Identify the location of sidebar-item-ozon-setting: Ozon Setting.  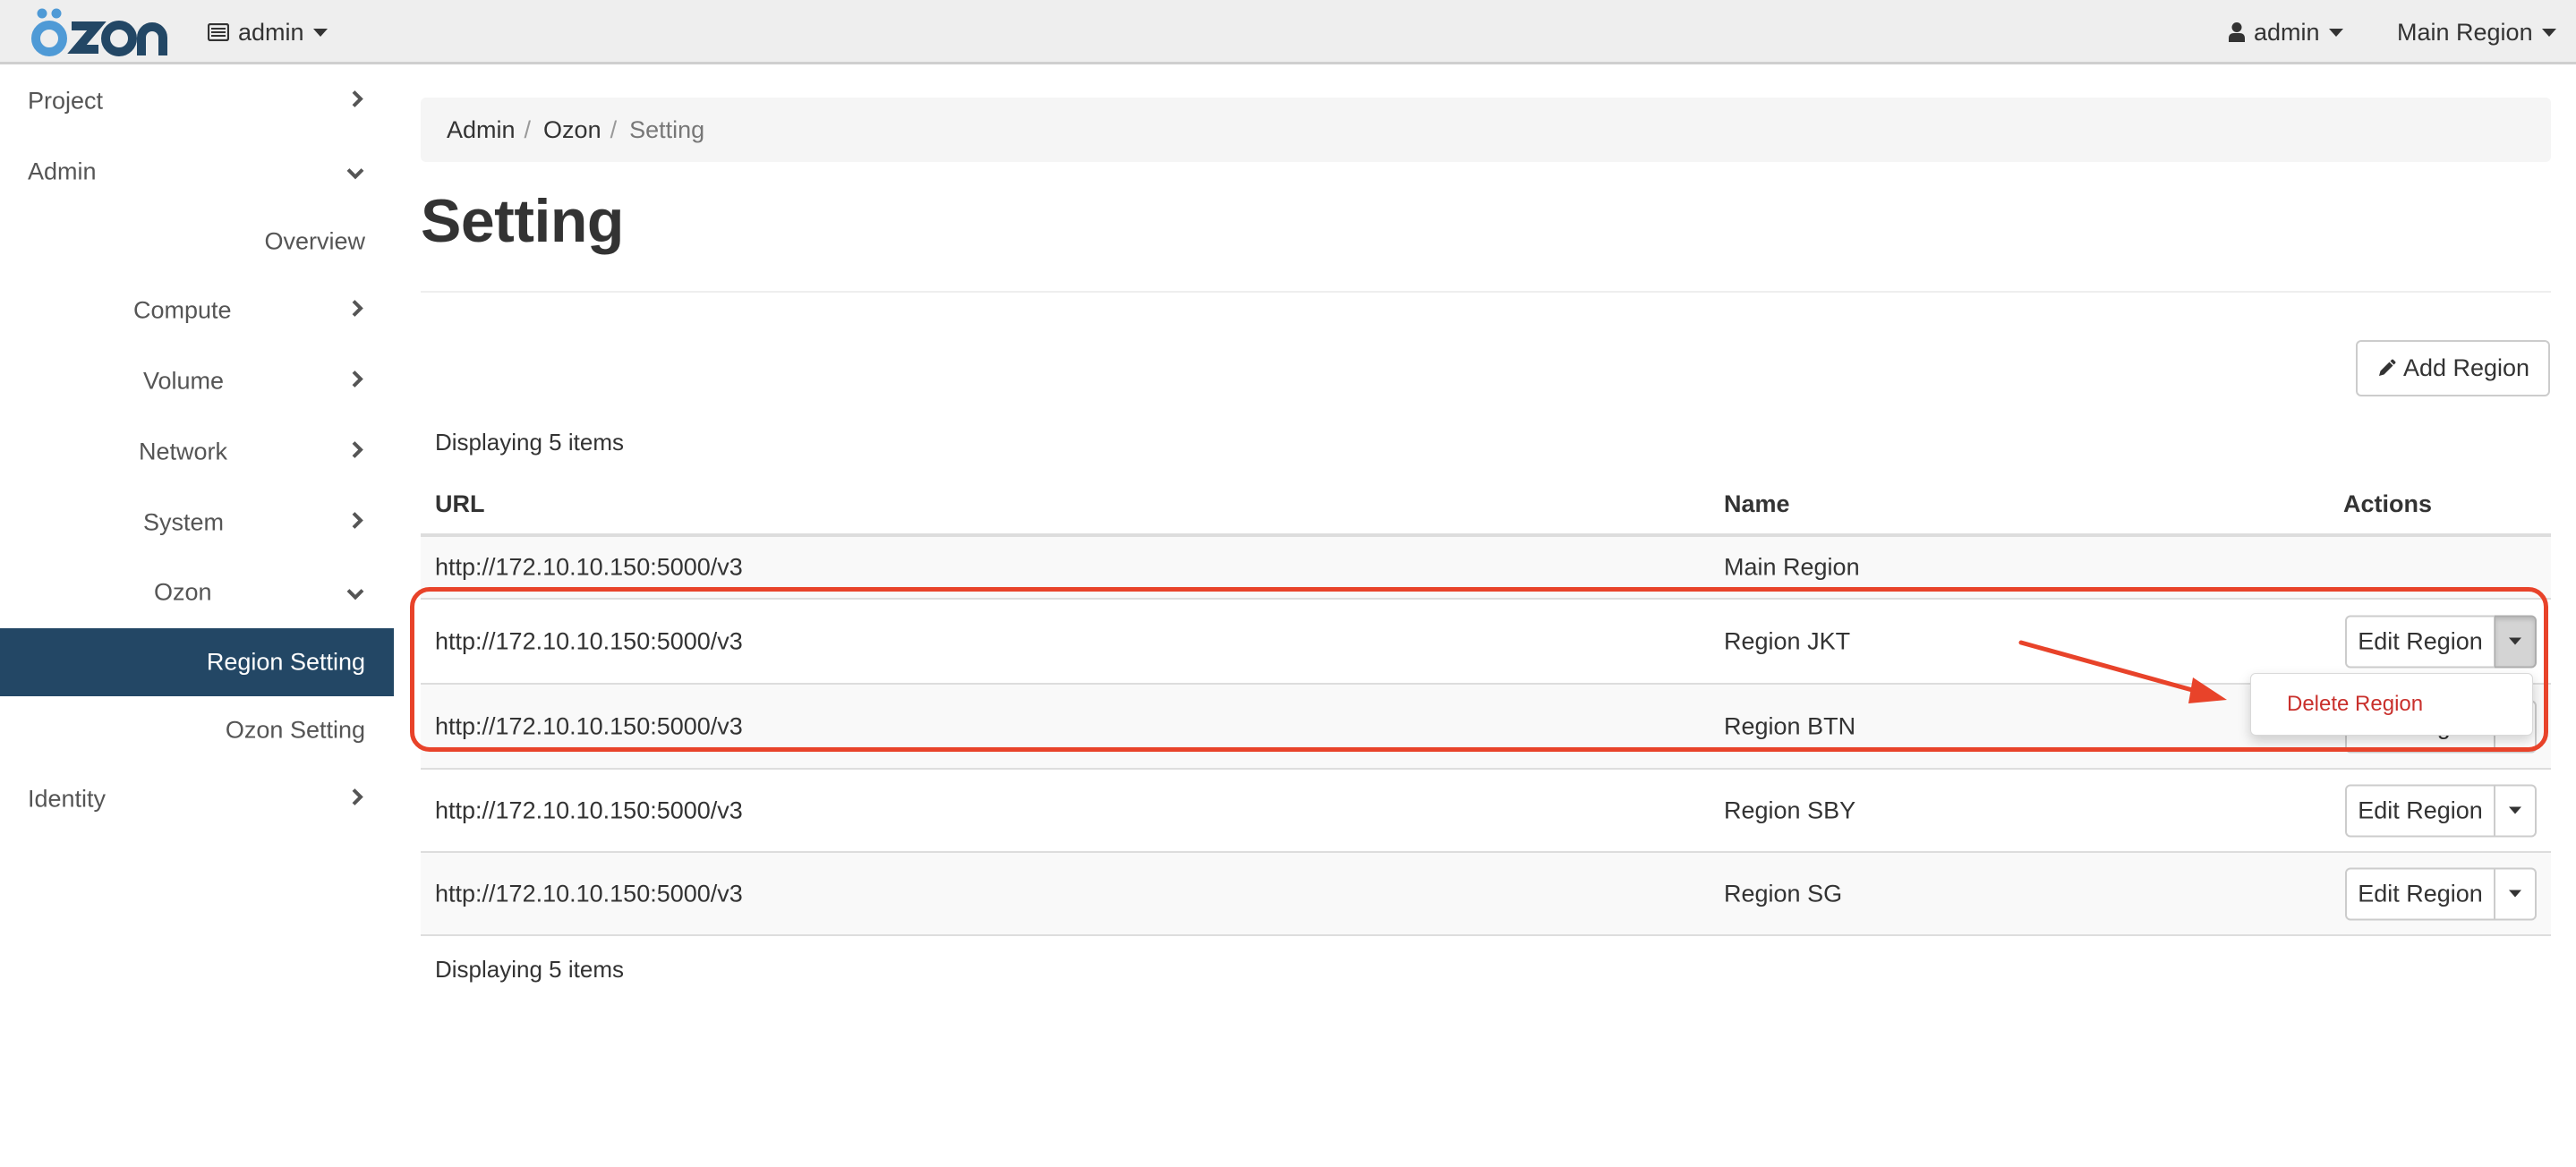
(197, 730).